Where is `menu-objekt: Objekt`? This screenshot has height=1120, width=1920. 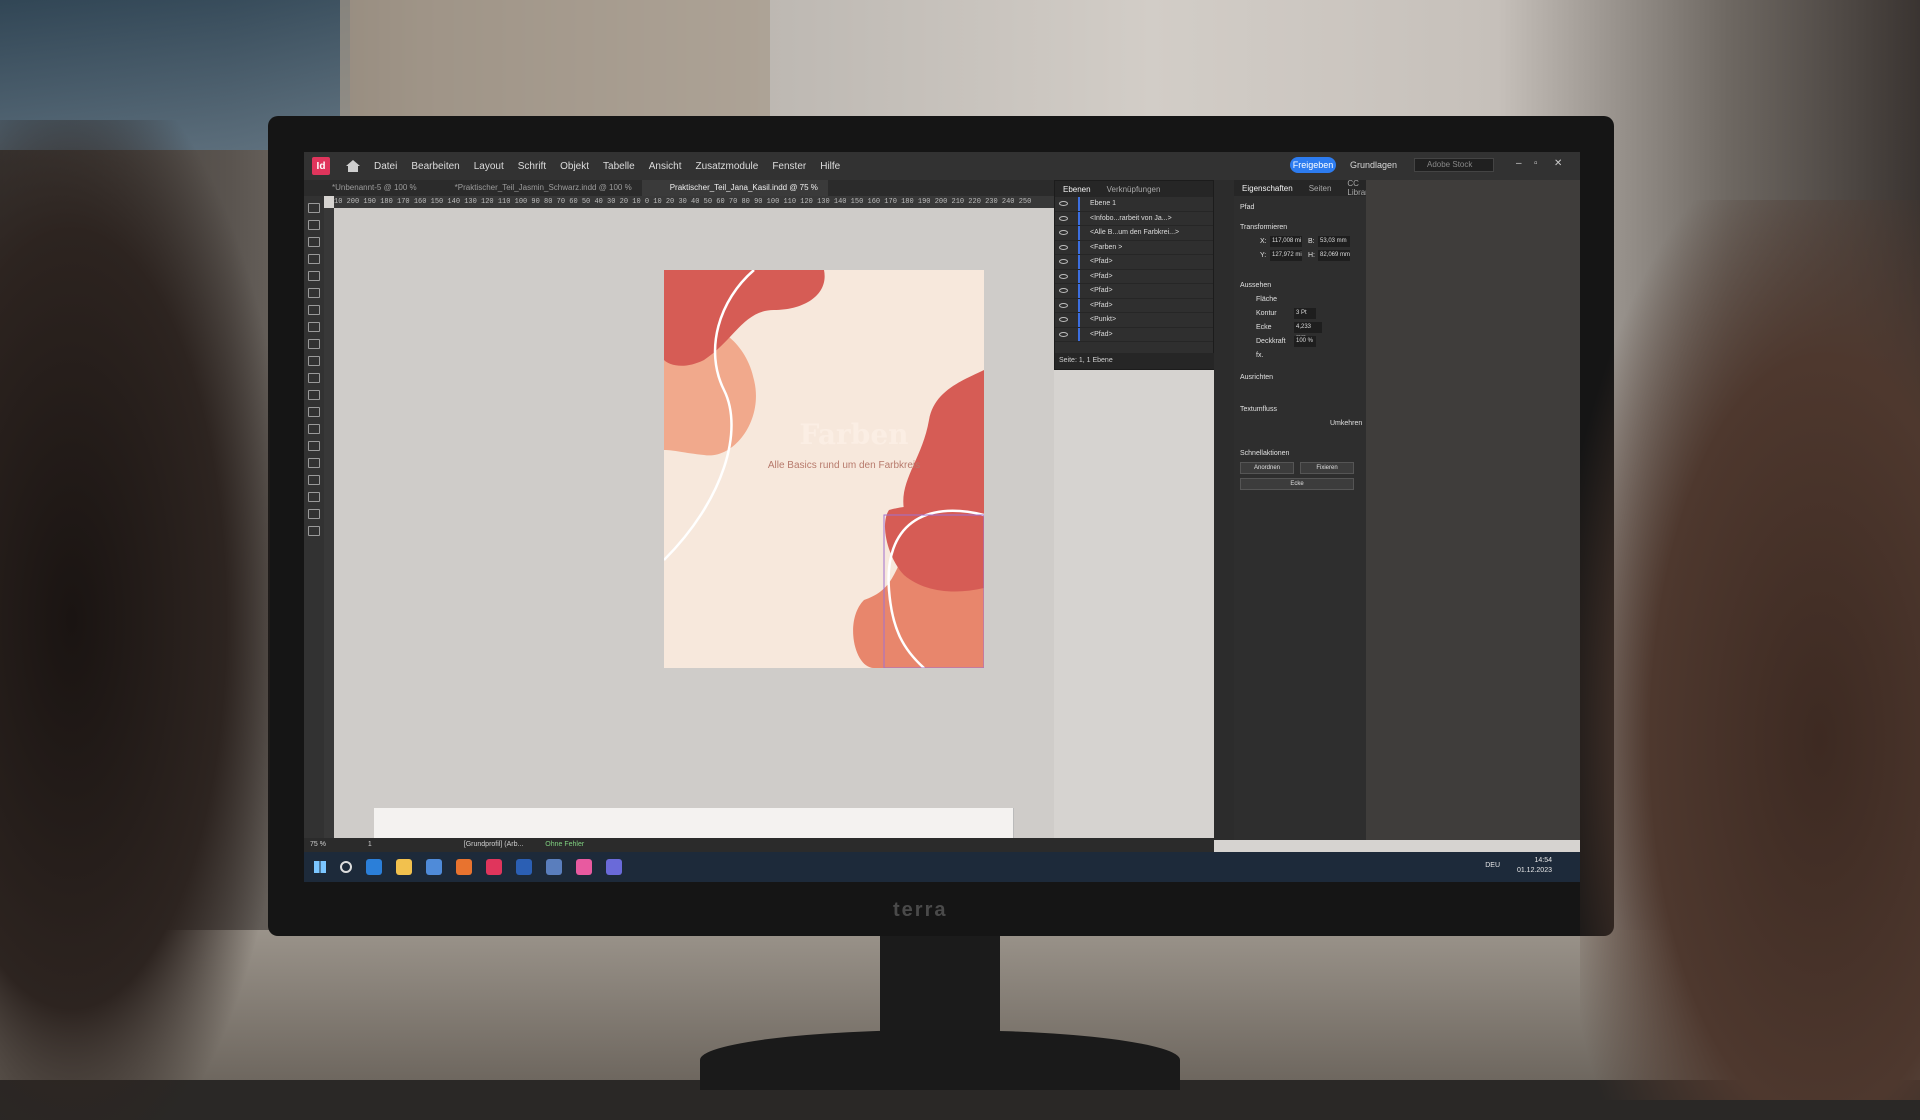 menu-objekt: Objekt is located at coordinates (574, 166).